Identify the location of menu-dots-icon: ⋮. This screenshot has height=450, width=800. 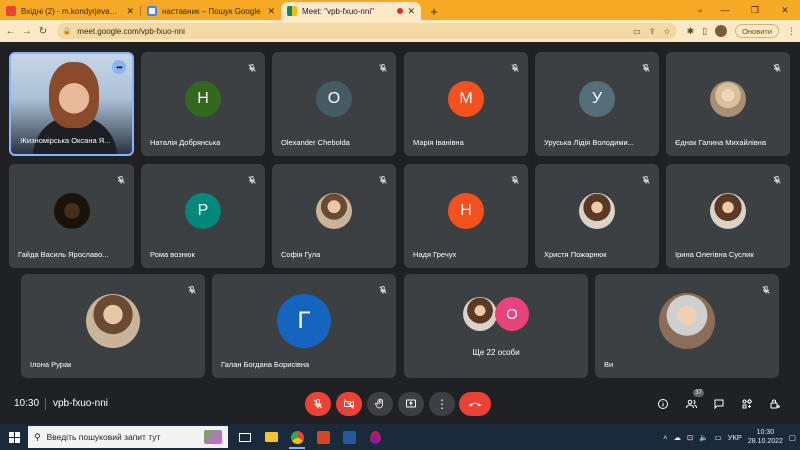
(791, 31).